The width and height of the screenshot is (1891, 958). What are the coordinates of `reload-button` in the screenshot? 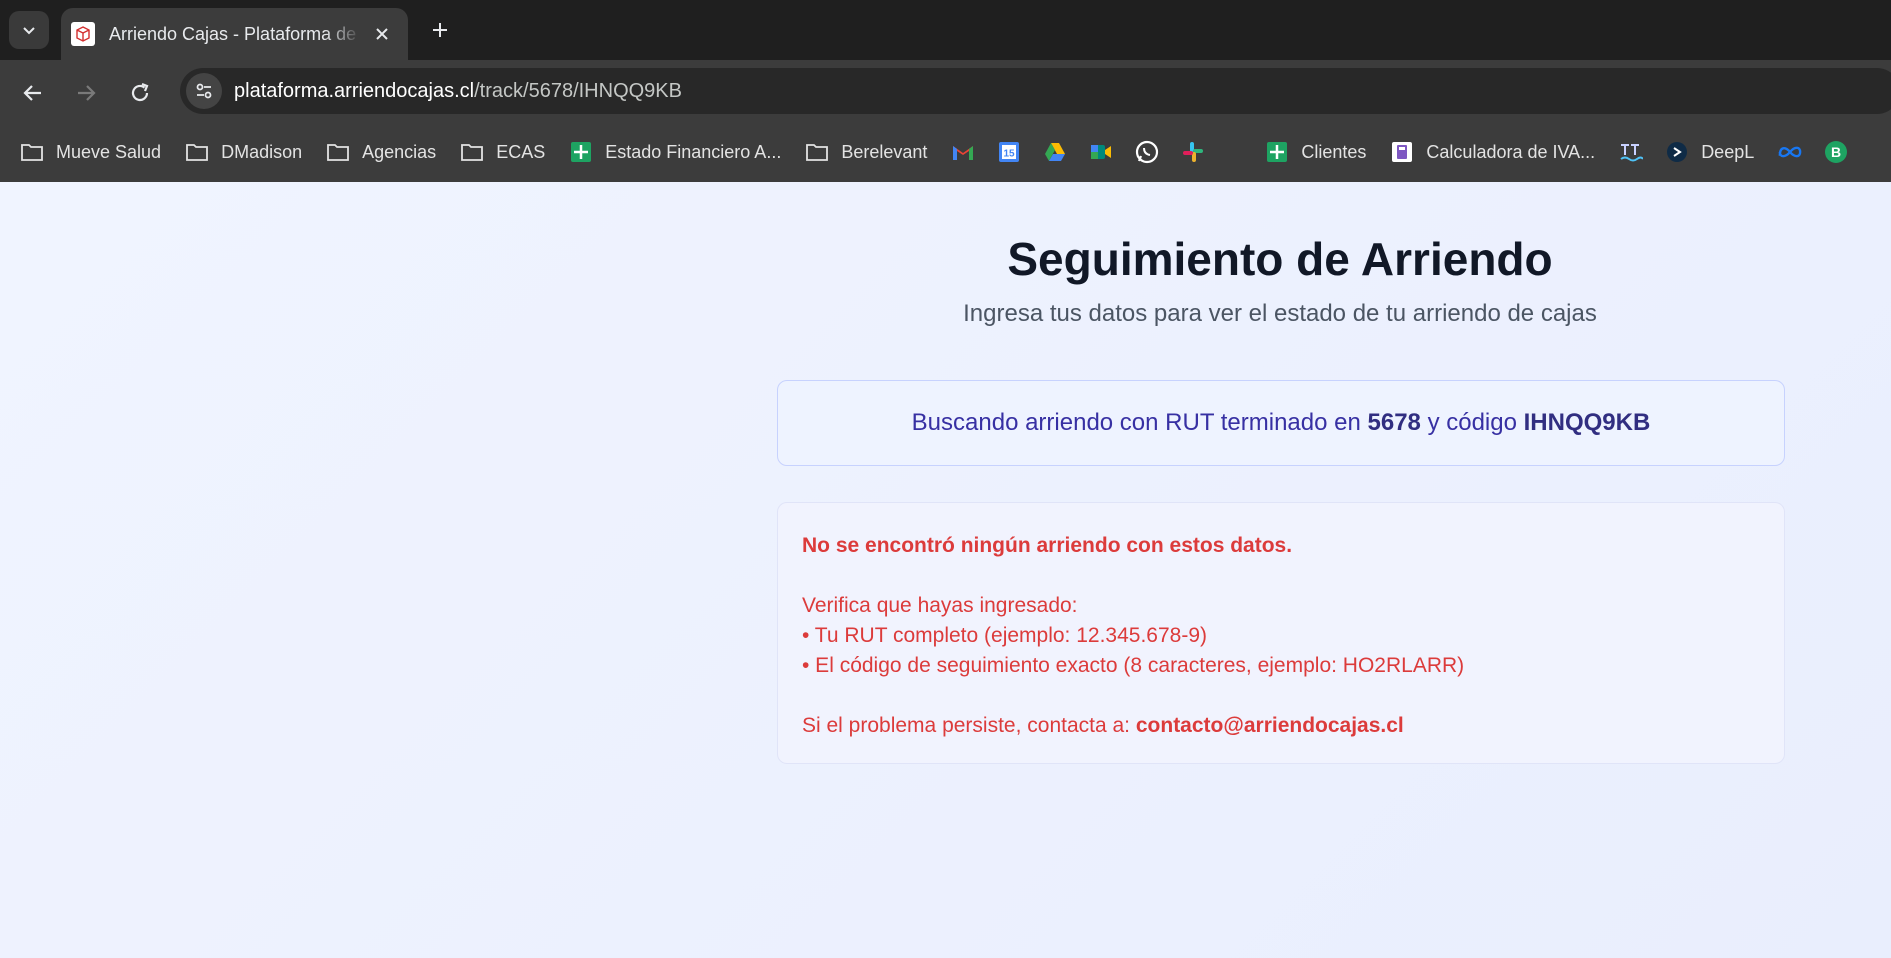 It's located at (140, 93).